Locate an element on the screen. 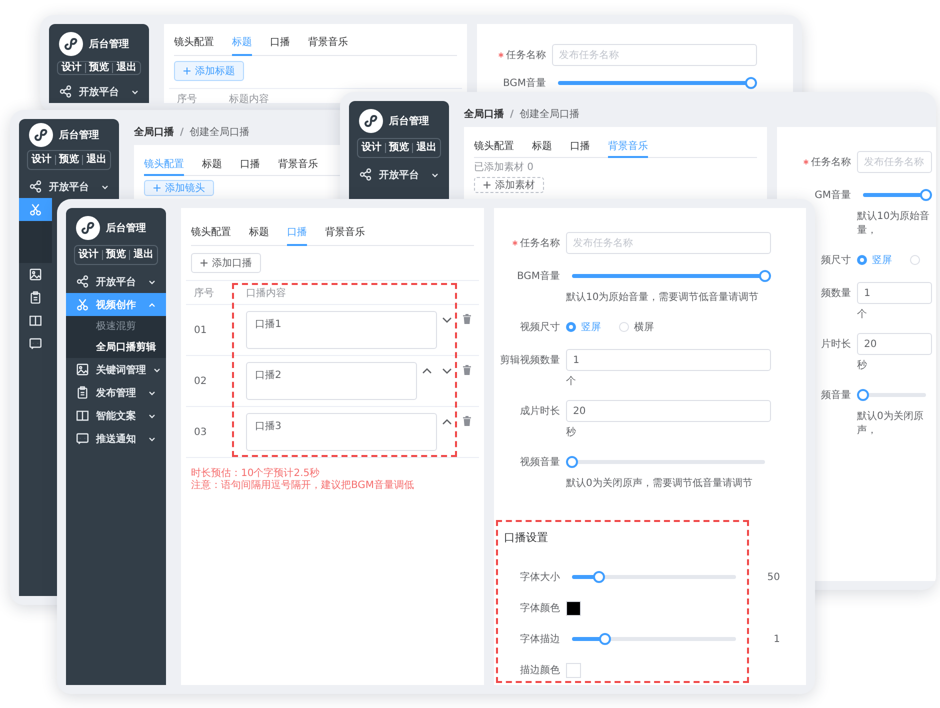 The width and height of the screenshot is (940, 708). hint-text: 默认10为原始音量，需要调节低音量请调节 is located at coordinates (663, 298).